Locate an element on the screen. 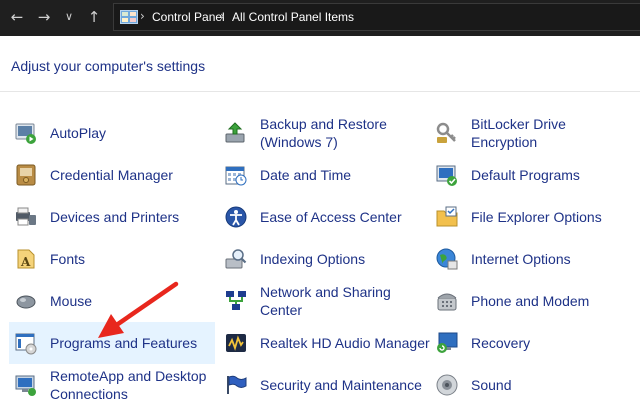 The width and height of the screenshot is (640, 413). item-security-maintenance: Security and Maintenance is located at coordinates (324, 385).